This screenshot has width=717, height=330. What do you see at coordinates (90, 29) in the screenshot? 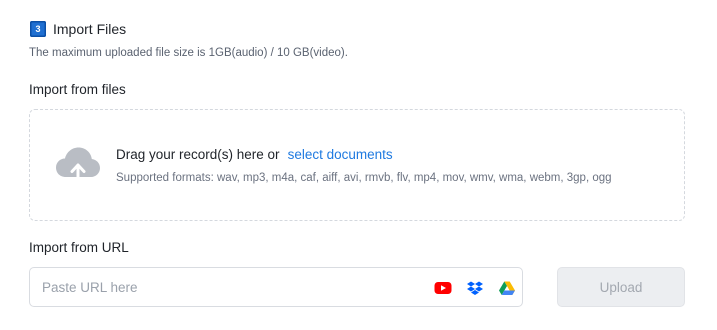
I see `section-title: Import Files` at bounding box center [90, 29].